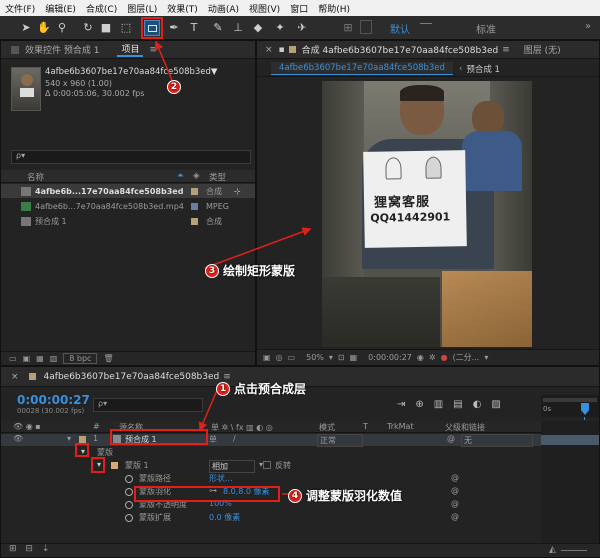 The width and height of the screenshot is (600, 558). I want to click on annotation-4: 4 调整蒙版羽化数值, so click(345, 495).